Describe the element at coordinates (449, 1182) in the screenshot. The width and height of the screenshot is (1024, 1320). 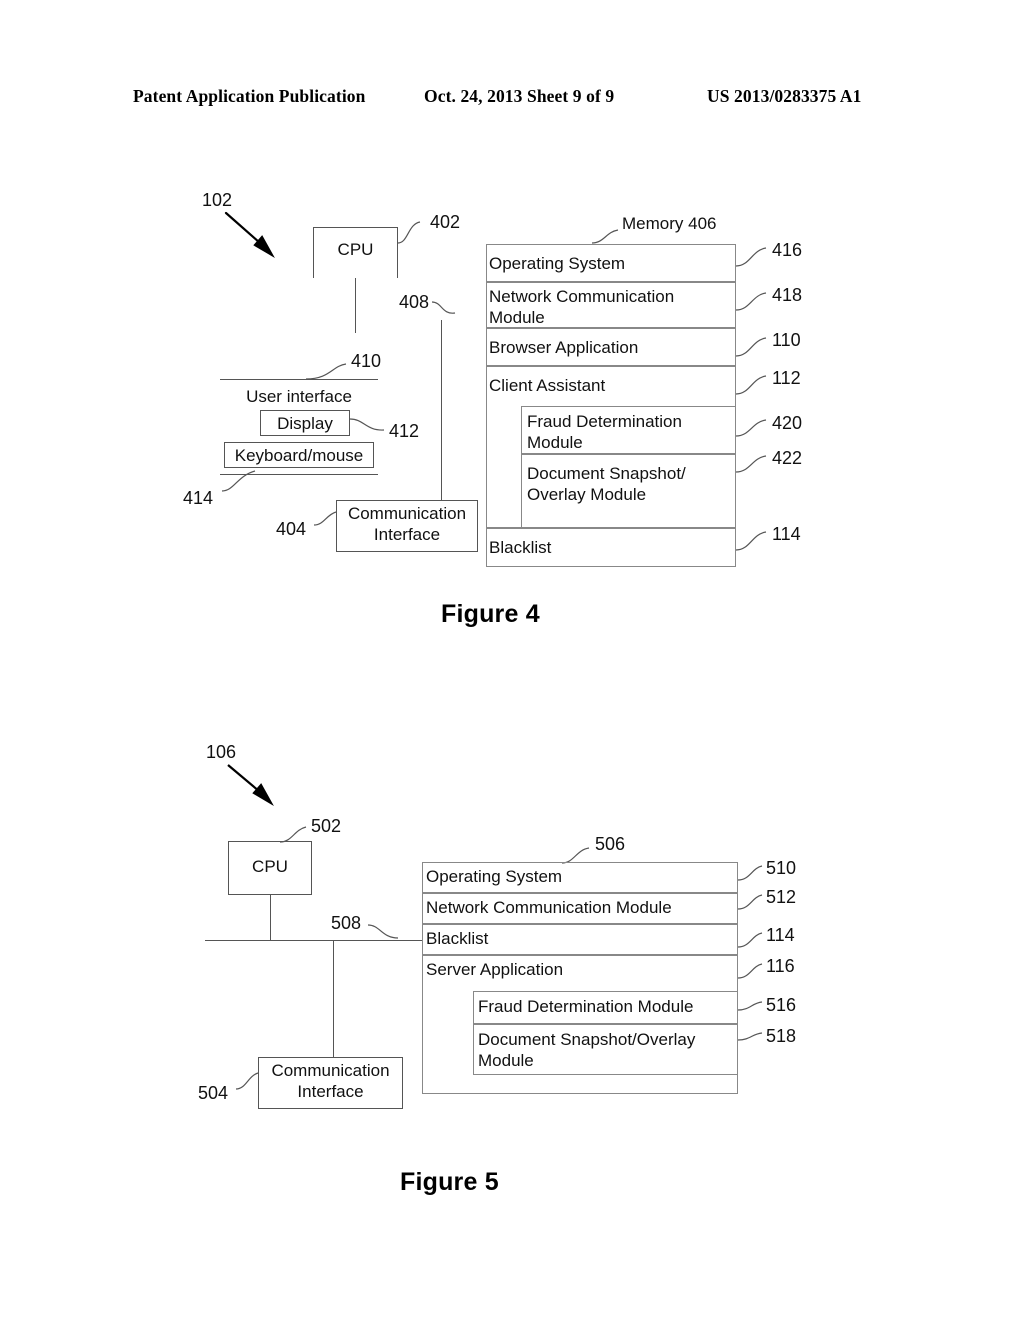
I see `figure-5-caption: Figure 5` at that location.